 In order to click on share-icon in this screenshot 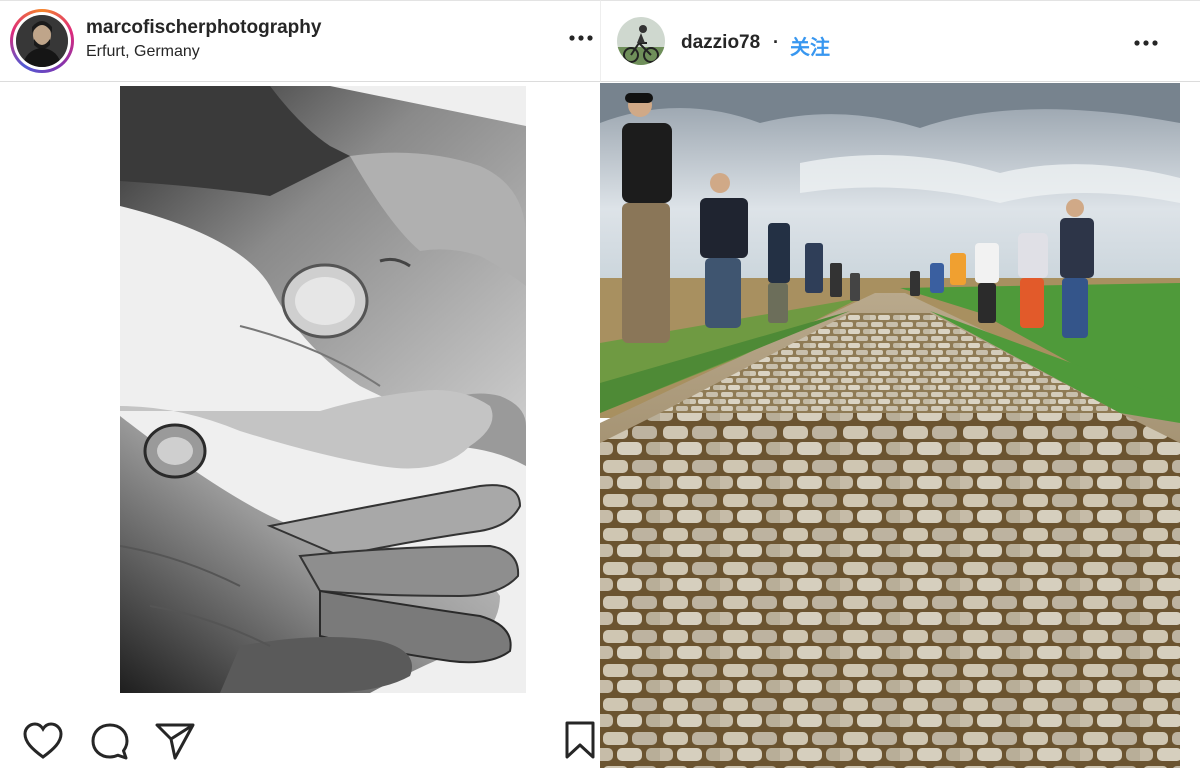, I will do `click(175, 743)`.